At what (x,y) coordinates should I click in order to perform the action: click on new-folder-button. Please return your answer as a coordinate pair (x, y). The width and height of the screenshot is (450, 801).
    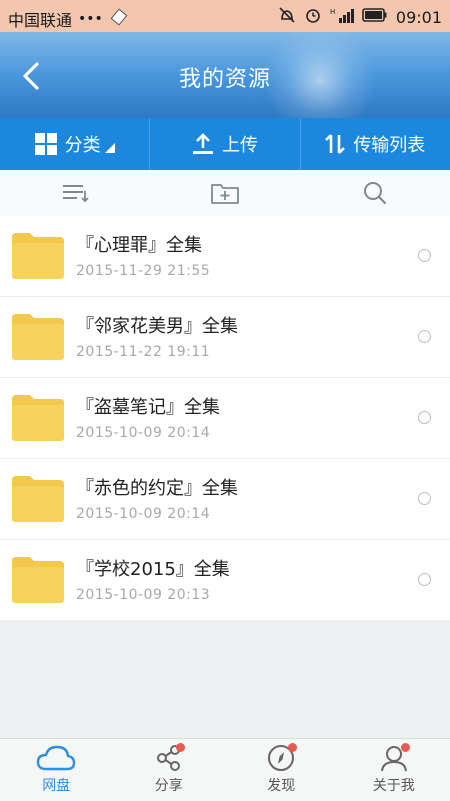
    Looking at the image, I should click on (225, 193).